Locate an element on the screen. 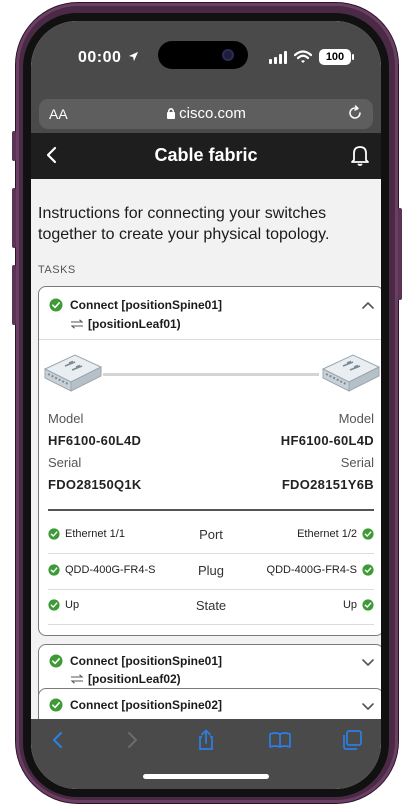 The width and height of the screenshot is (411, 807). details-divider is located at coordinates (211, 510).